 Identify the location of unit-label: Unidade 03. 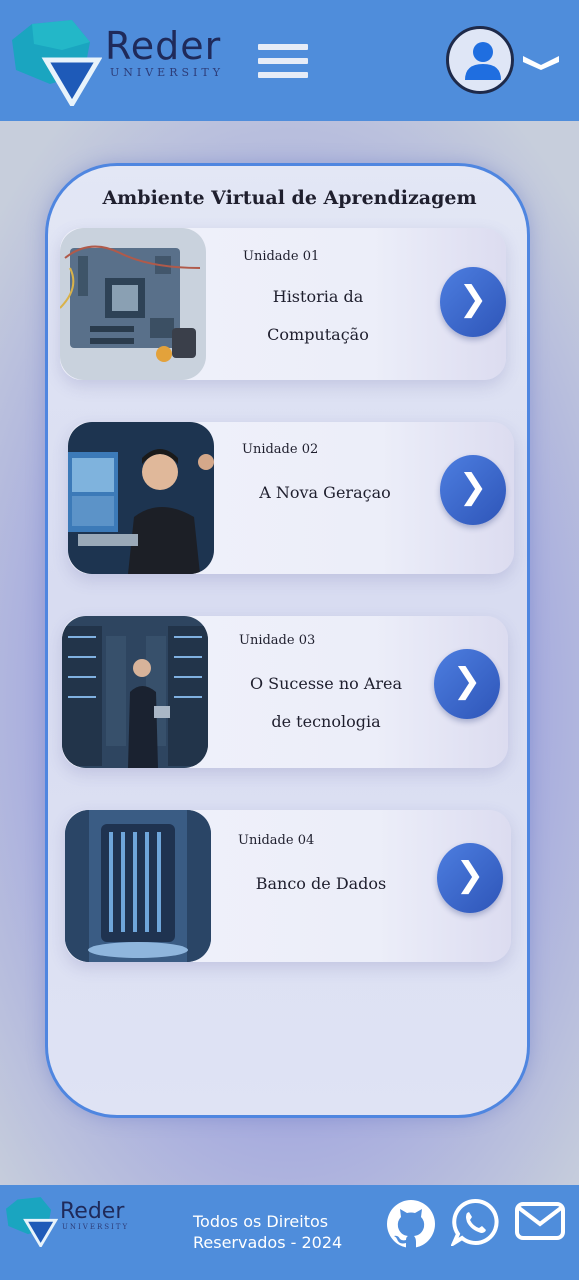
(277, 640).